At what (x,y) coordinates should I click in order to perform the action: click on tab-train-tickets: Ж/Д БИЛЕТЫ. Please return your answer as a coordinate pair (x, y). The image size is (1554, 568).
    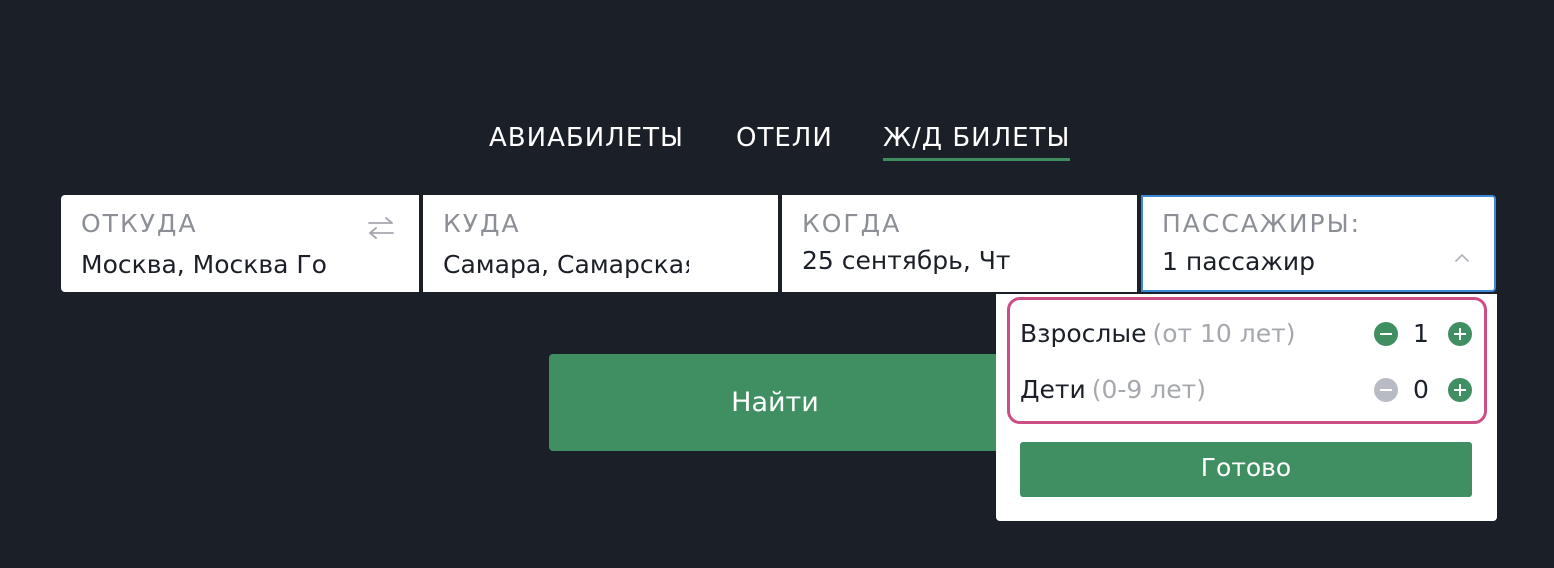
    Looking at the image, I should click on (977, 139).